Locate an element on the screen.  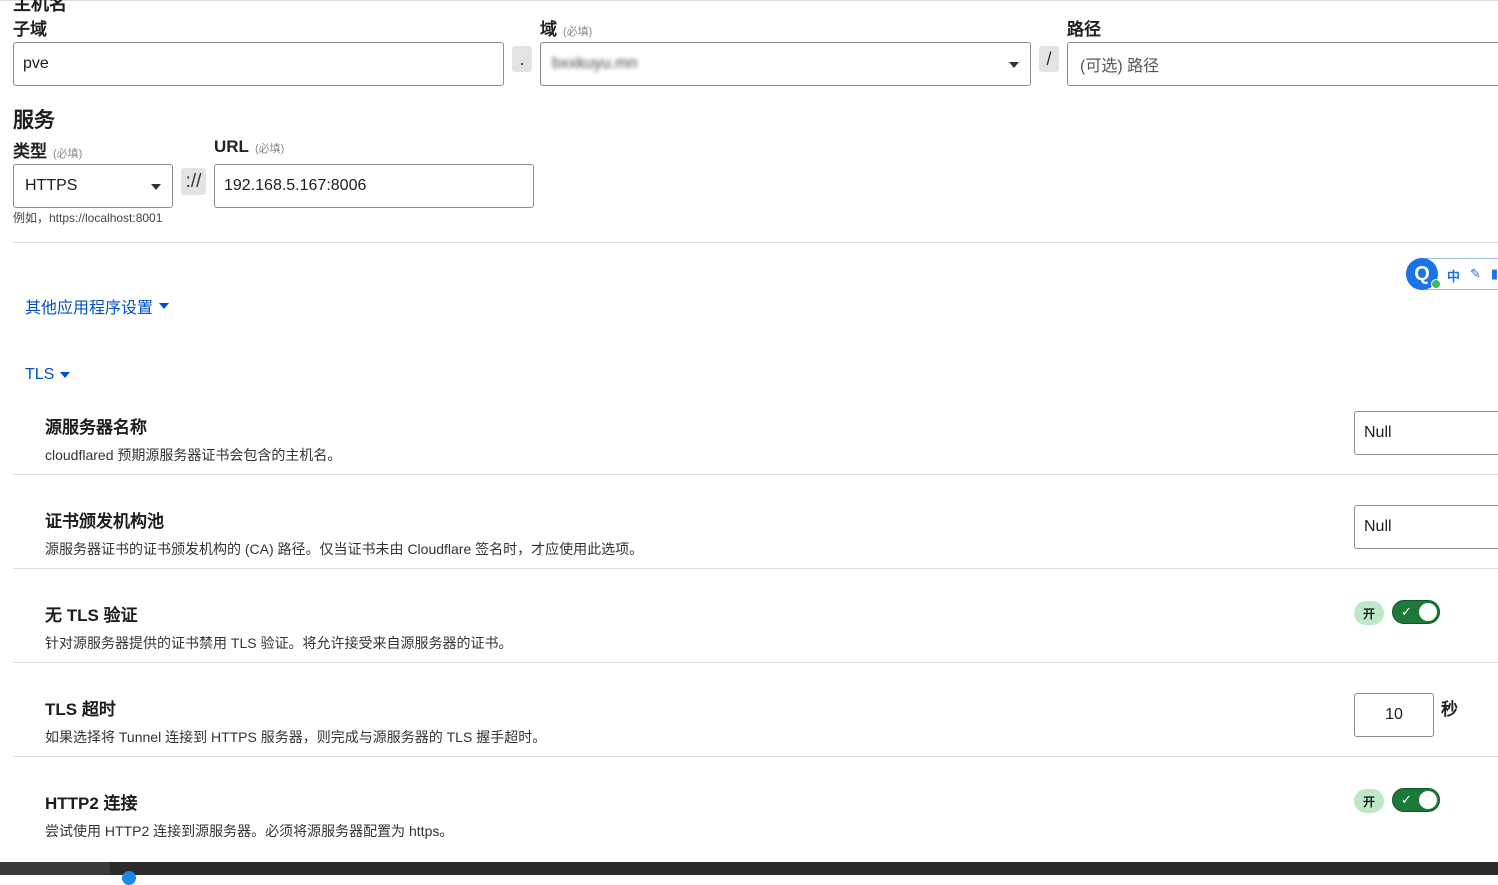
url-input: 192.168.5.167:8006 is located at coordinates (374, 186).